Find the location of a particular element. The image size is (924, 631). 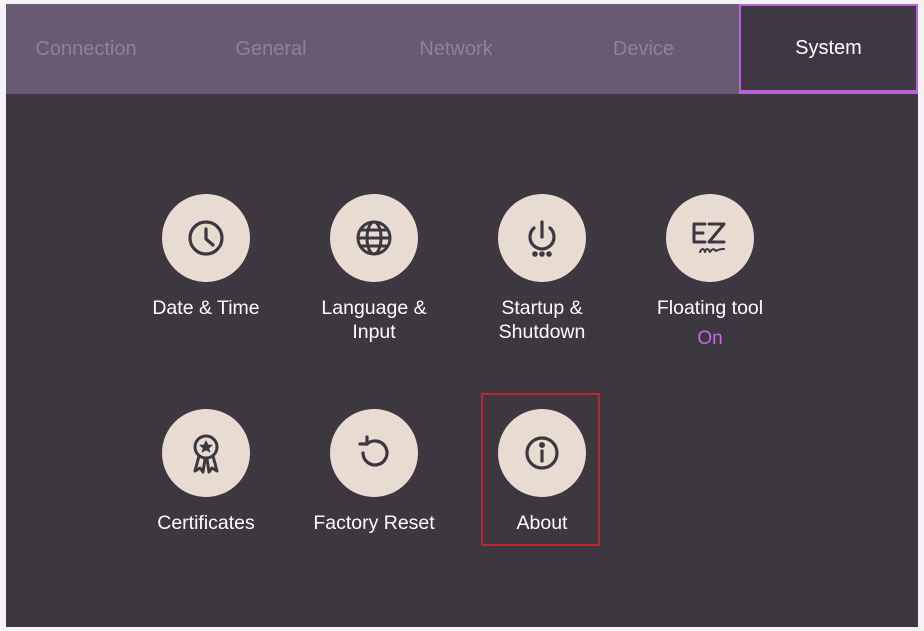

tab-general: General is located at coordinates (271, 49).